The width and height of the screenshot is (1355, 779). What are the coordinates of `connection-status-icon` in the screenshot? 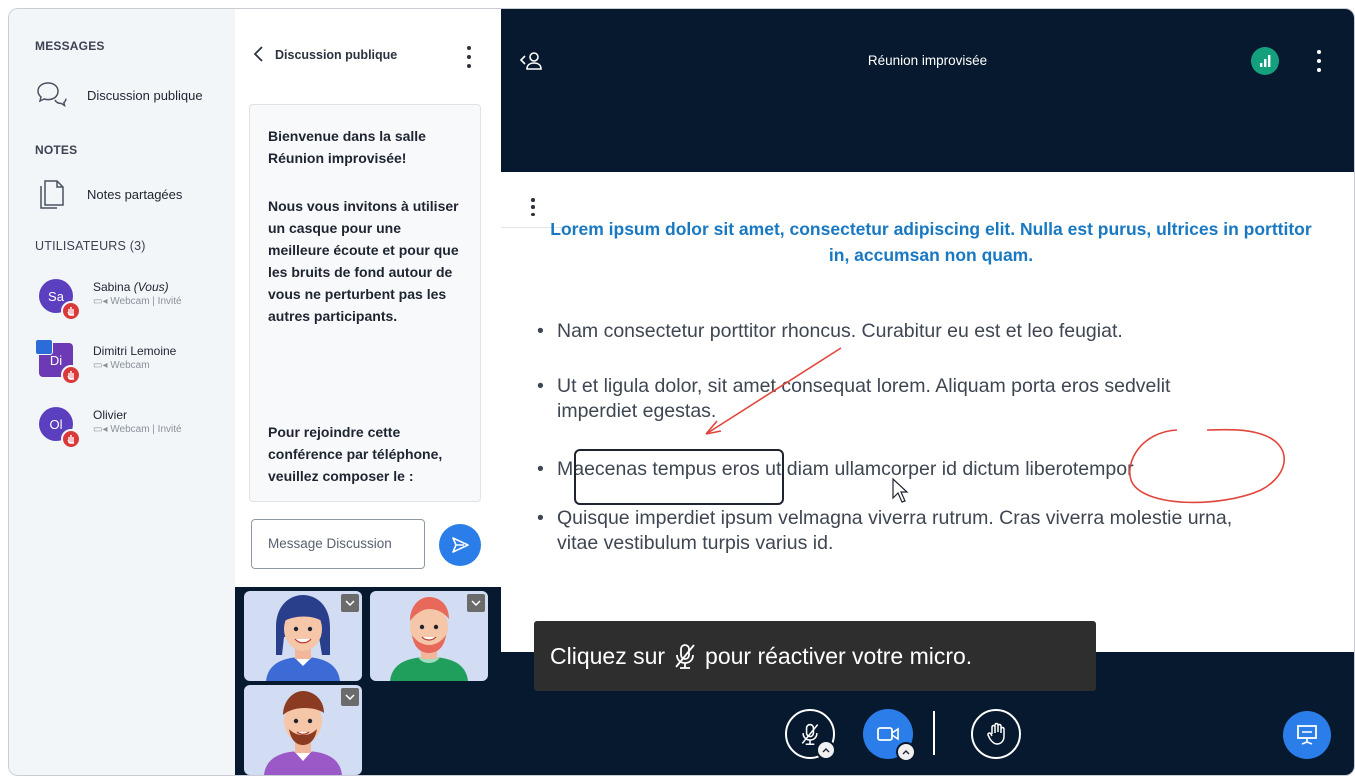 It's located at (1265, 61).